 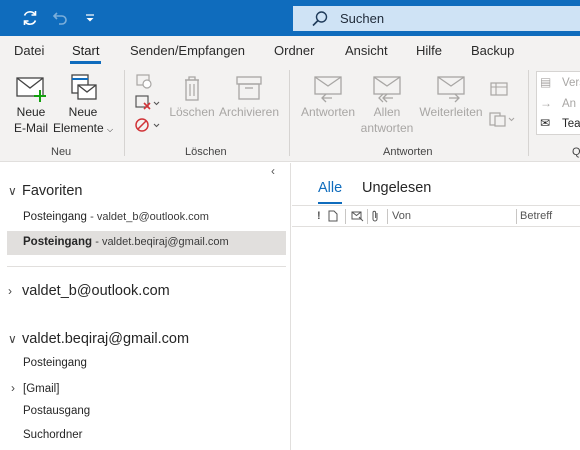 What do you see at coordinates (249, 88) in the screenshot?
I see `archive-icon` at bounding box center [249, 88].